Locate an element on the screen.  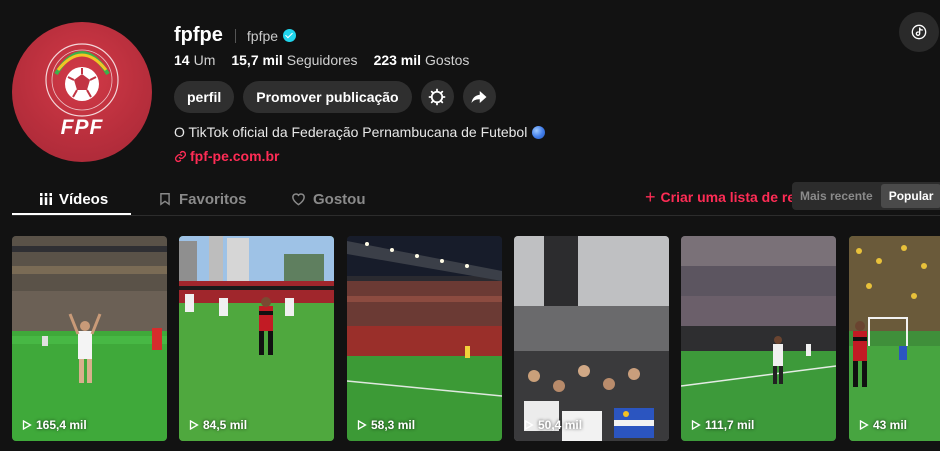
stat-following: 14 Um is located at coordinates (194, 60).